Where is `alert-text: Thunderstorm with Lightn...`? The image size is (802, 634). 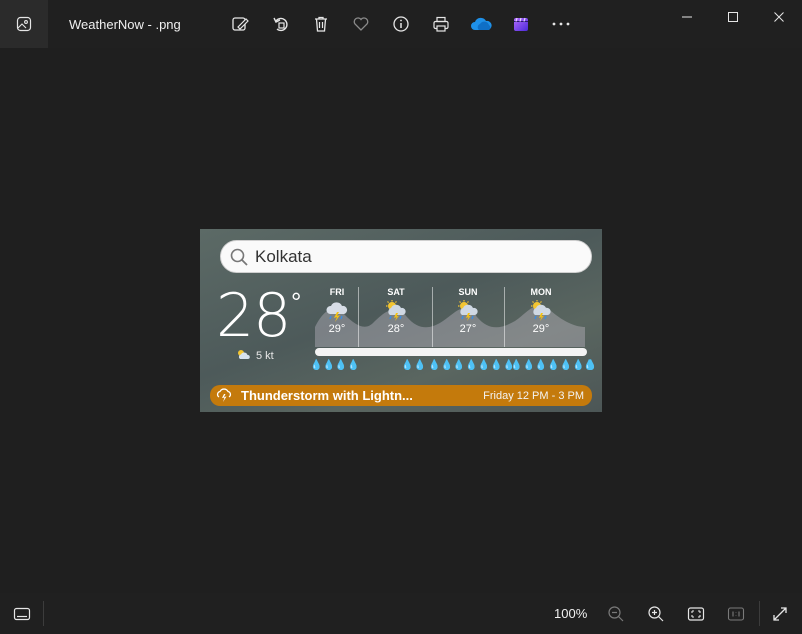 alert-text: Thunderstorm with Lightn... is located at coordinates (327, 395).